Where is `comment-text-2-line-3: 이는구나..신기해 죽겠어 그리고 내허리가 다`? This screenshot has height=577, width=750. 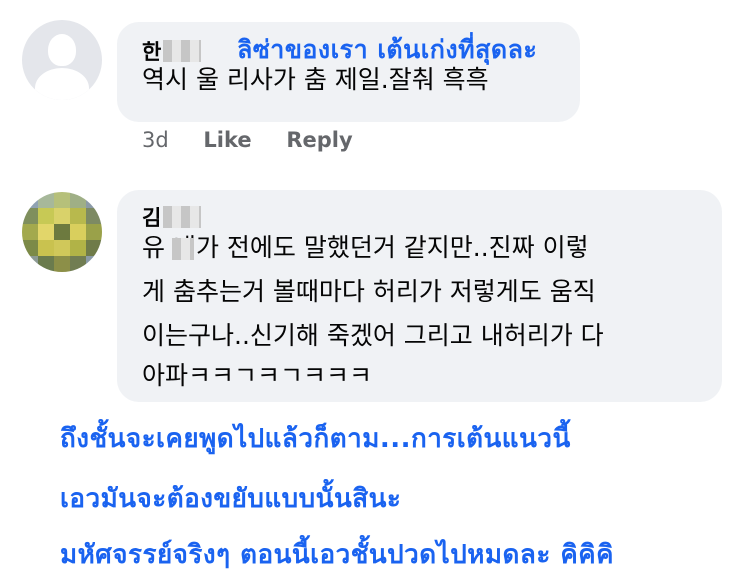
comment-text-2-line-3: 이는구나..신기해 죽겠어 그리고 내허리가 다 is located at coordinates (373, 335).